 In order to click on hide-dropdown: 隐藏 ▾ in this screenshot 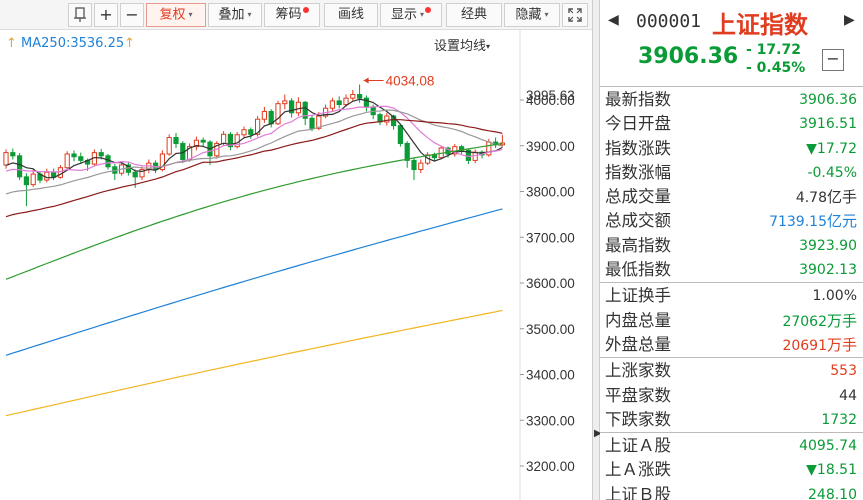, I will do `click(532, 15)`.